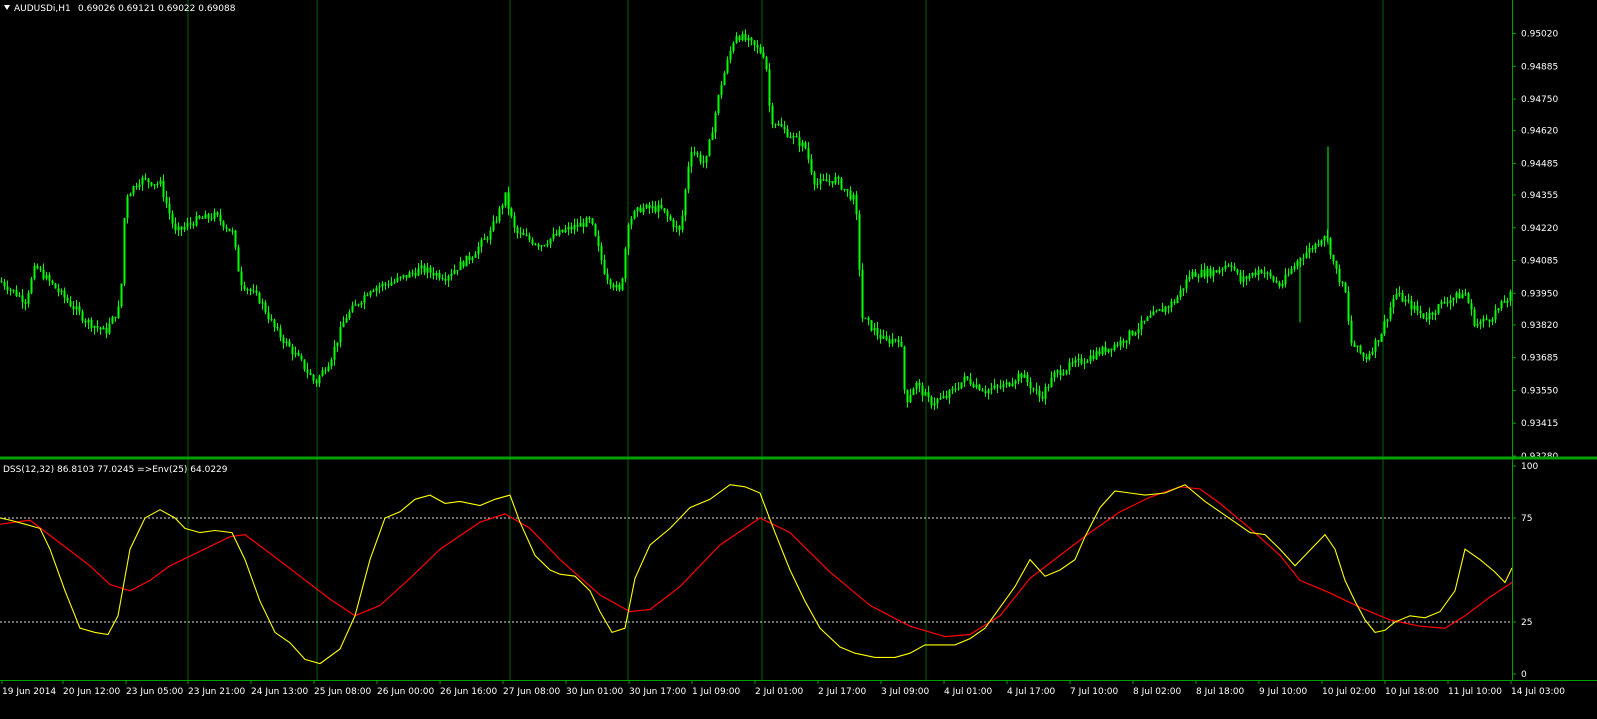  Describe the element at coordinates (1529, 467) in the screenshot. I see `indicator-tick-label: 100` at that location.